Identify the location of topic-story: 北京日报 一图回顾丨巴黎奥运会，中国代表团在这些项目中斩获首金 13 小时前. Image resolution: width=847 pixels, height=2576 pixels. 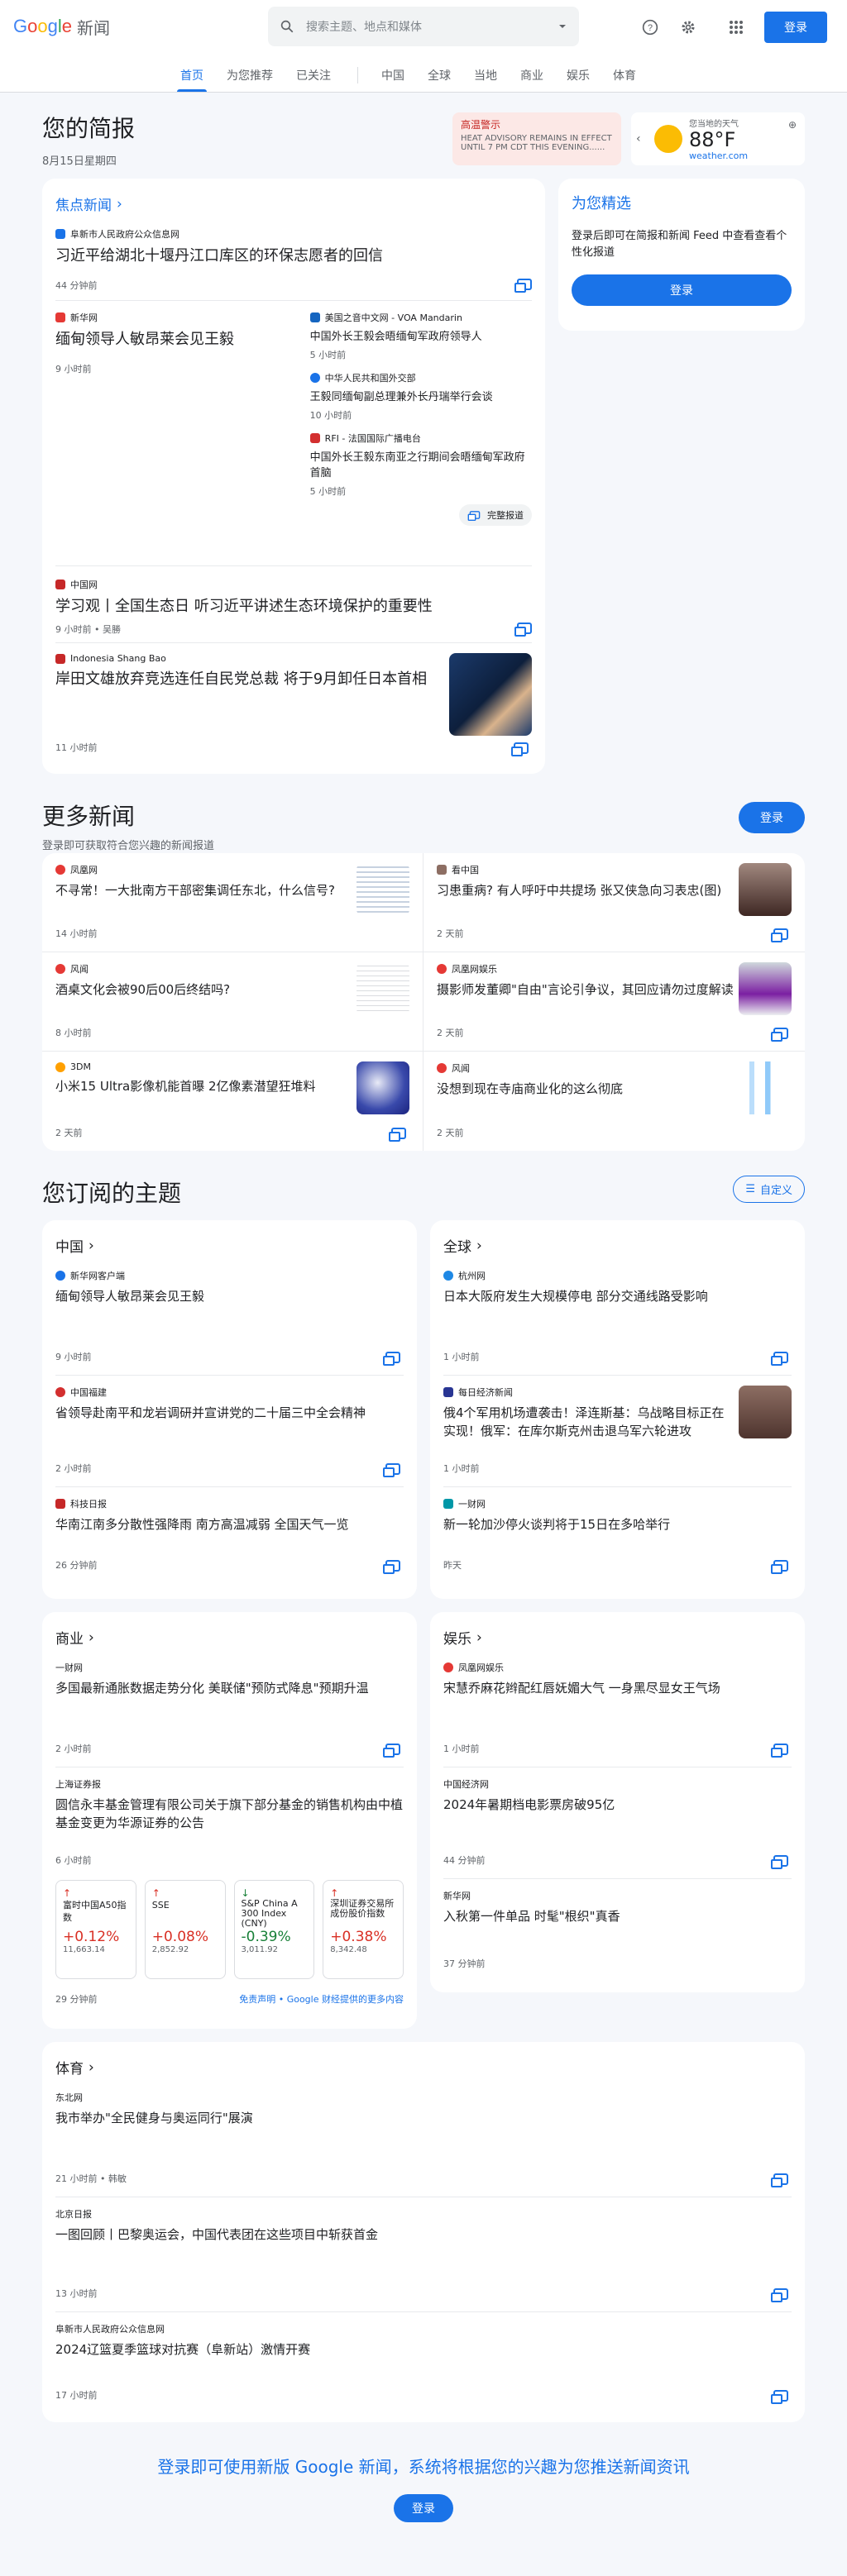
(423, 2254).